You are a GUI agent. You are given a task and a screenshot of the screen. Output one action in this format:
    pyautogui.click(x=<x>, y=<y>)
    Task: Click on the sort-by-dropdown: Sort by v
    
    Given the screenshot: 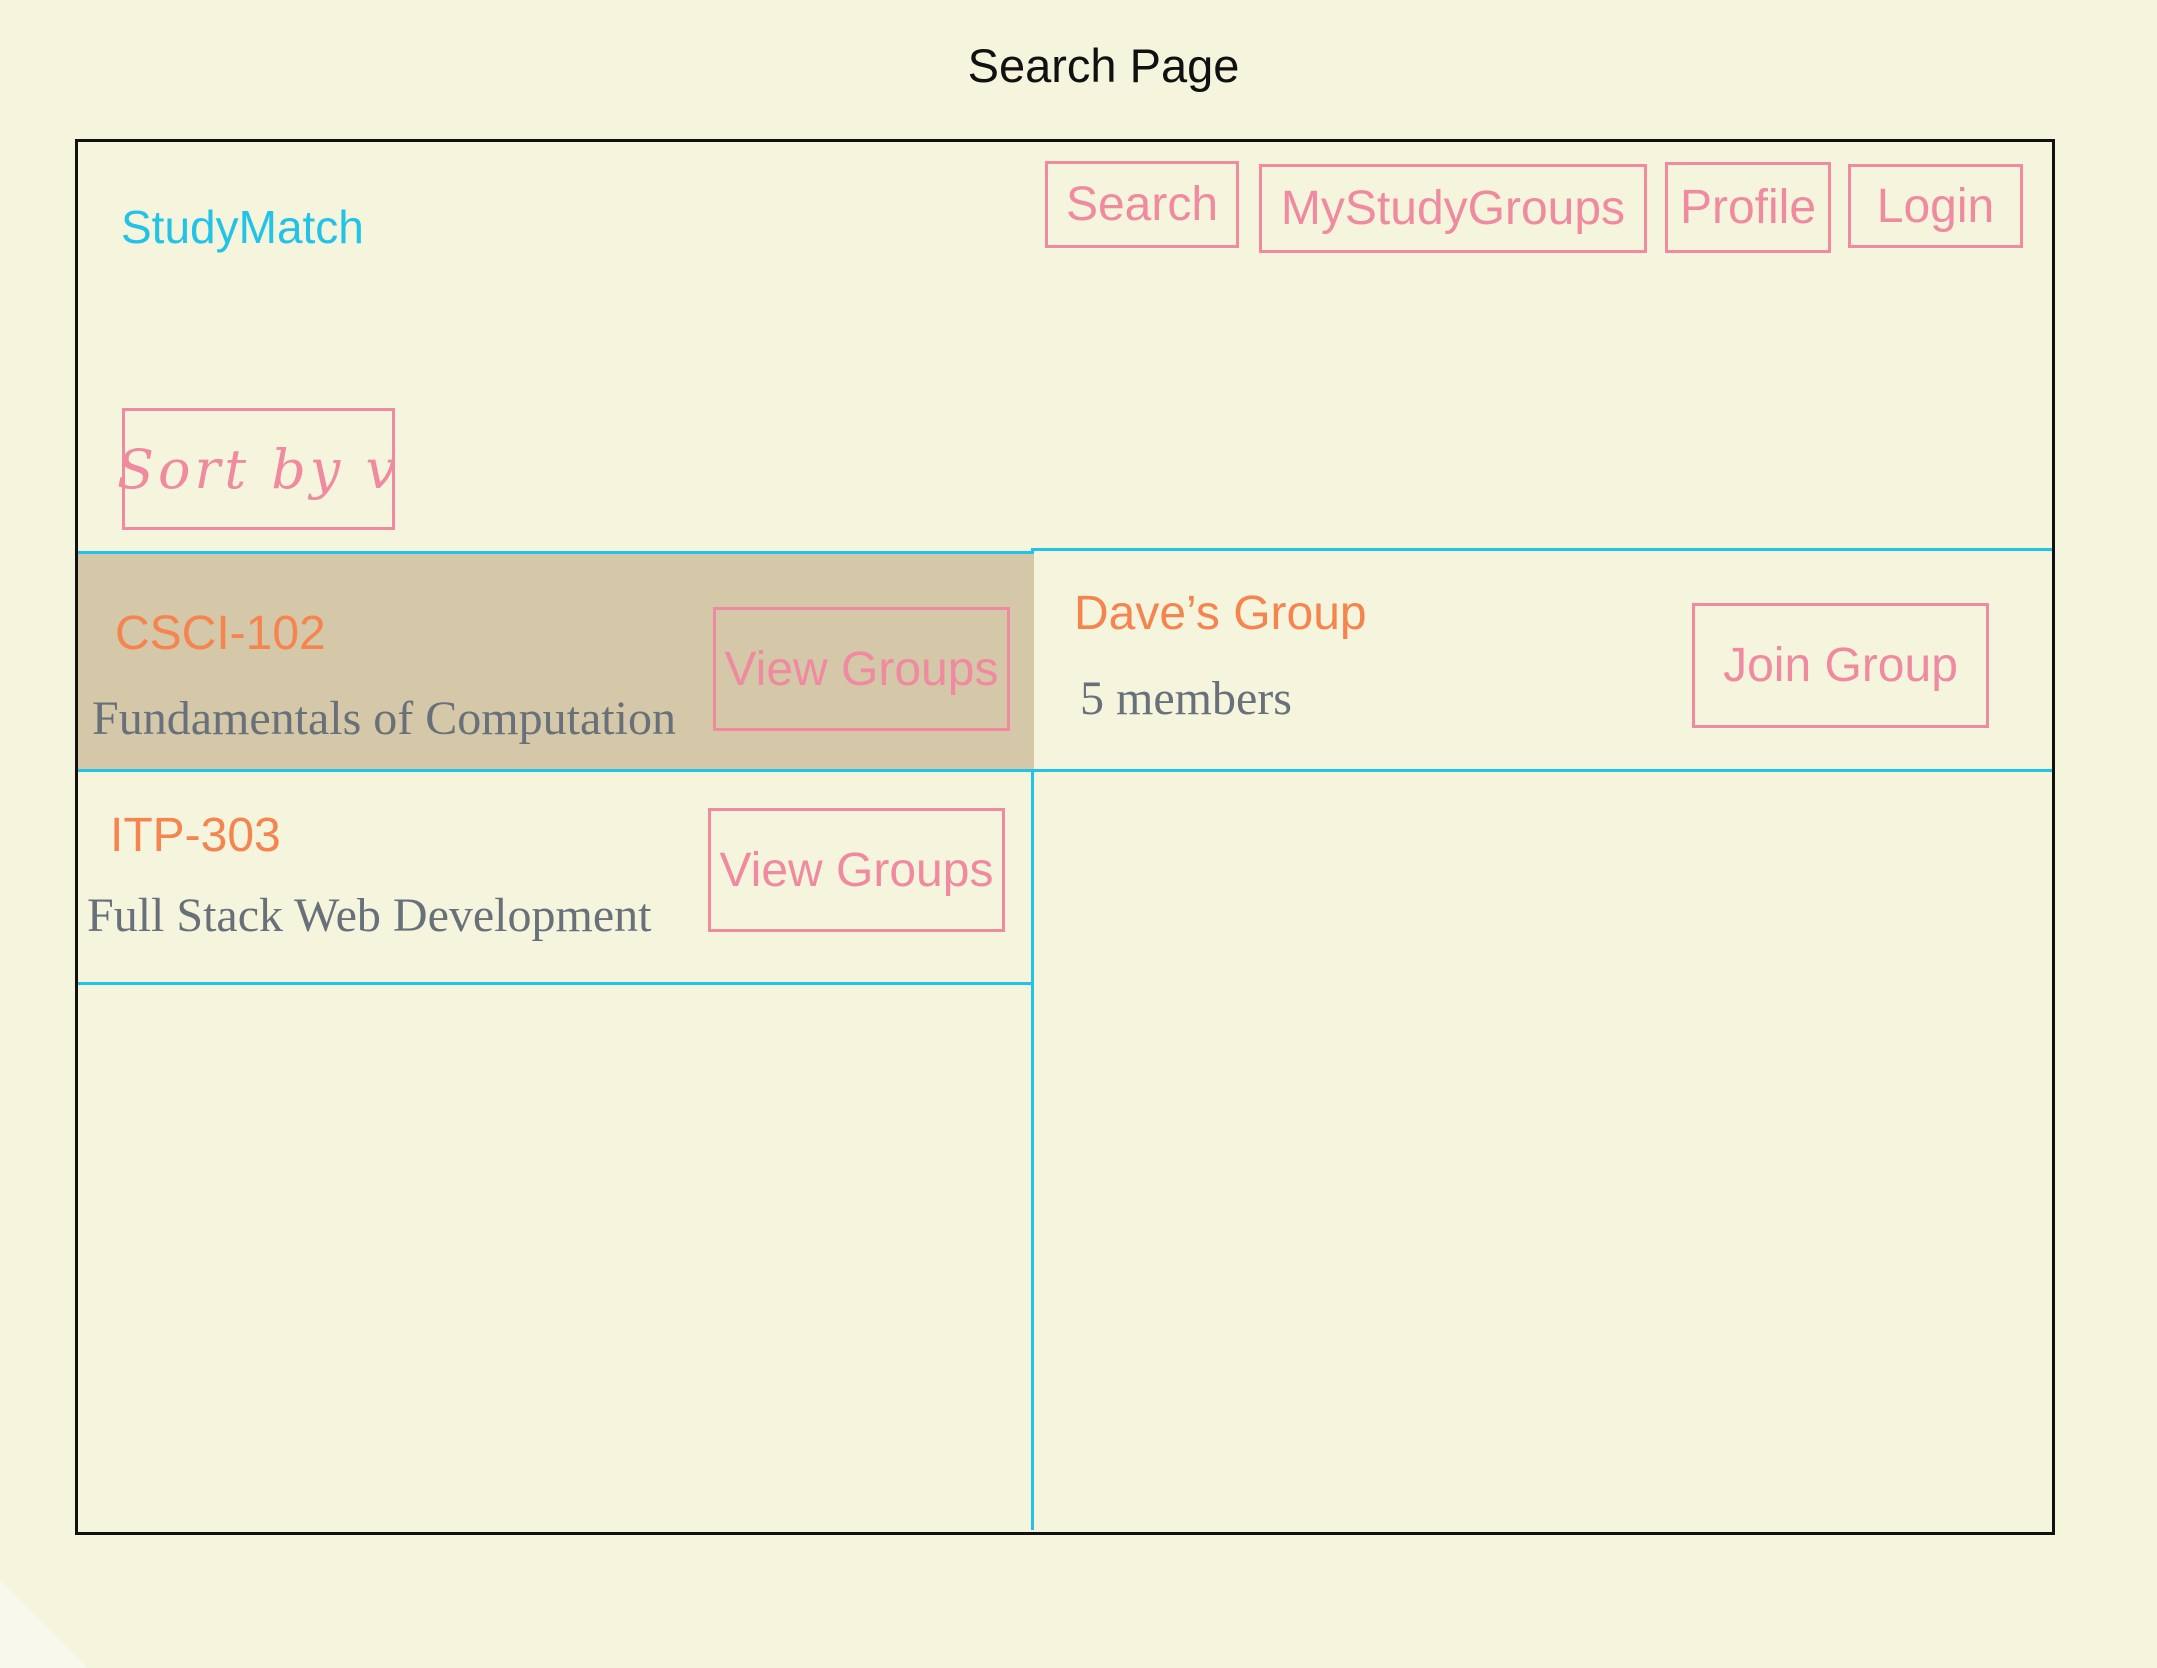 What is the action you would take?
    pyautogui.click(x=256, y=469)
    